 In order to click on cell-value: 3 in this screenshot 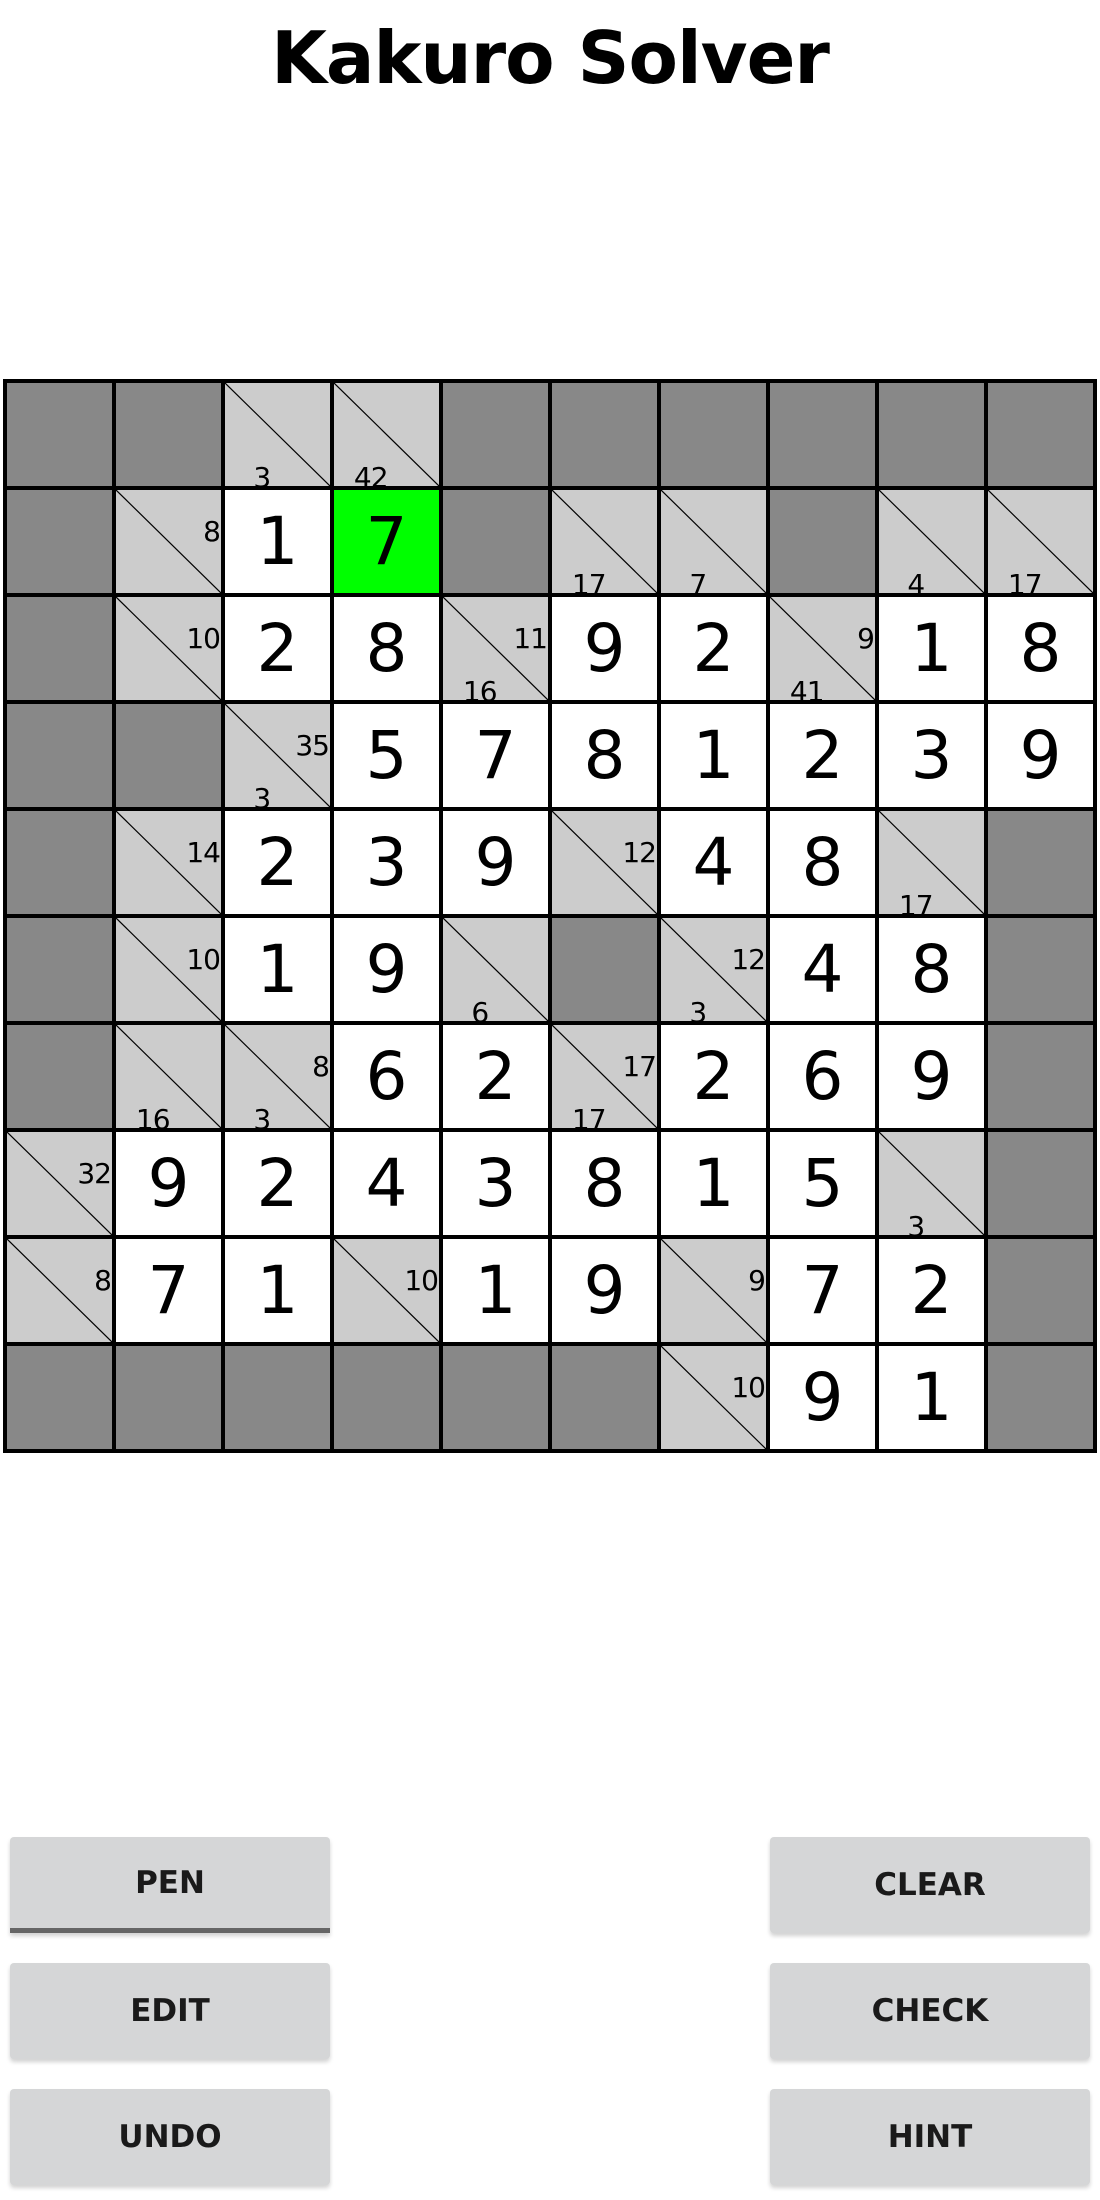, I will do `click(495, 1183)`.